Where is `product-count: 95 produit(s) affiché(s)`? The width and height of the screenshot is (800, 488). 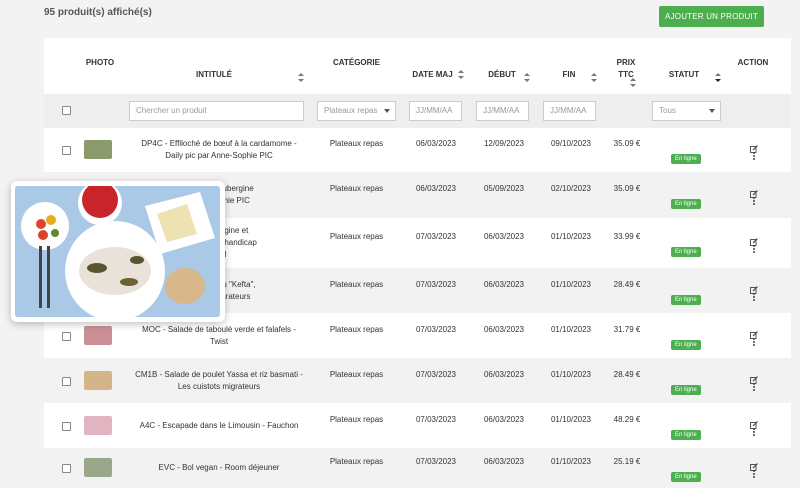 product-count: 95 produit(s) affiché(s) is located at coordinates (98, 12).